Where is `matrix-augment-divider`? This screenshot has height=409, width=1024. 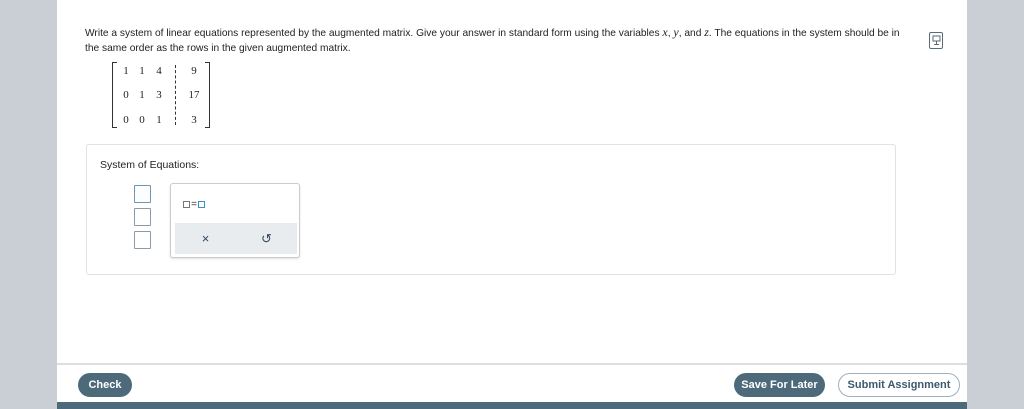
matrix-augment-divider is located at coordinates (175, 95).